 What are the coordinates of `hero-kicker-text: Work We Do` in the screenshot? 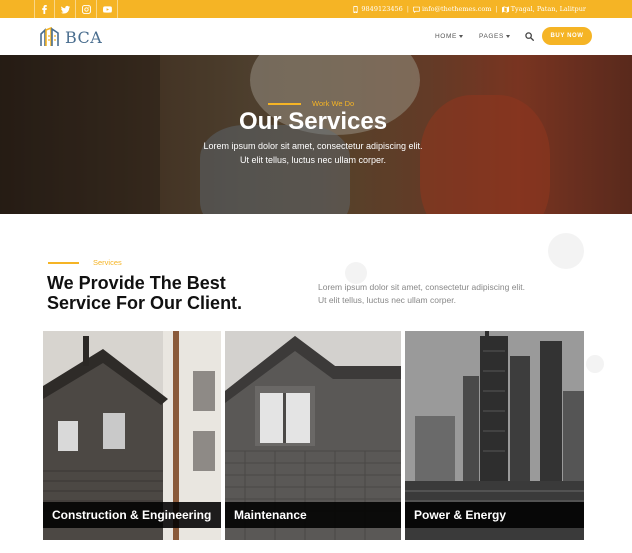 It's located at (333, 103).